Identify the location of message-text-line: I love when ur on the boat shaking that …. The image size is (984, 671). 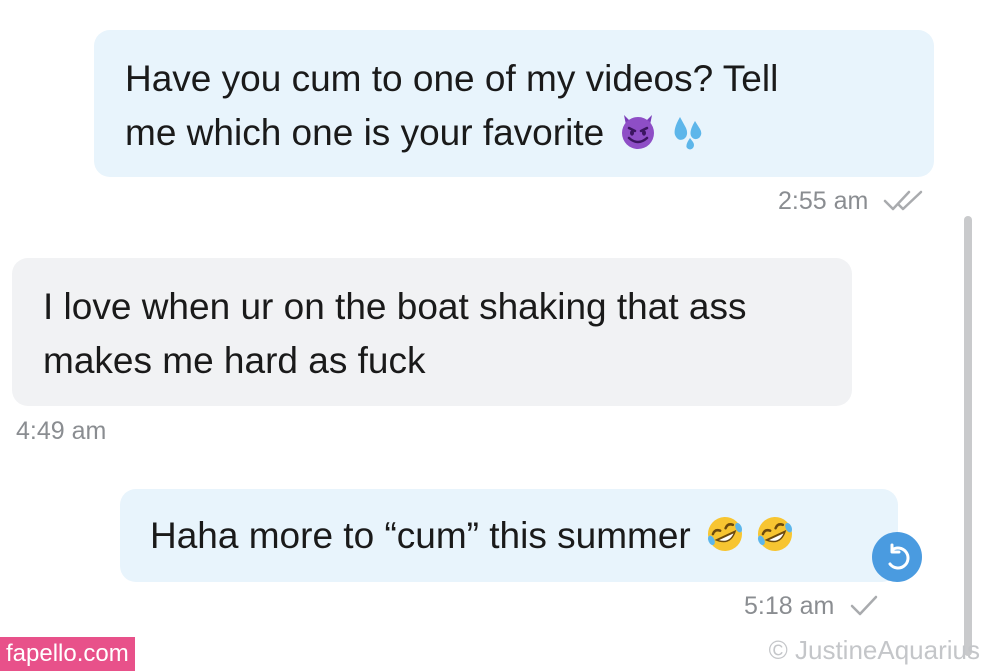
(395, 306).